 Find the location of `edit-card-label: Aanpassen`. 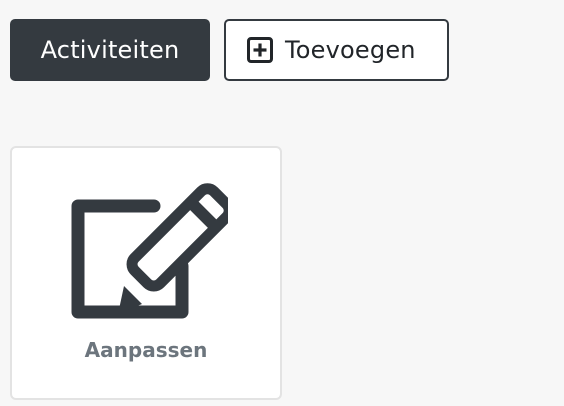

edit-card-label: Aanpassen is located at coordinates (146, 350).